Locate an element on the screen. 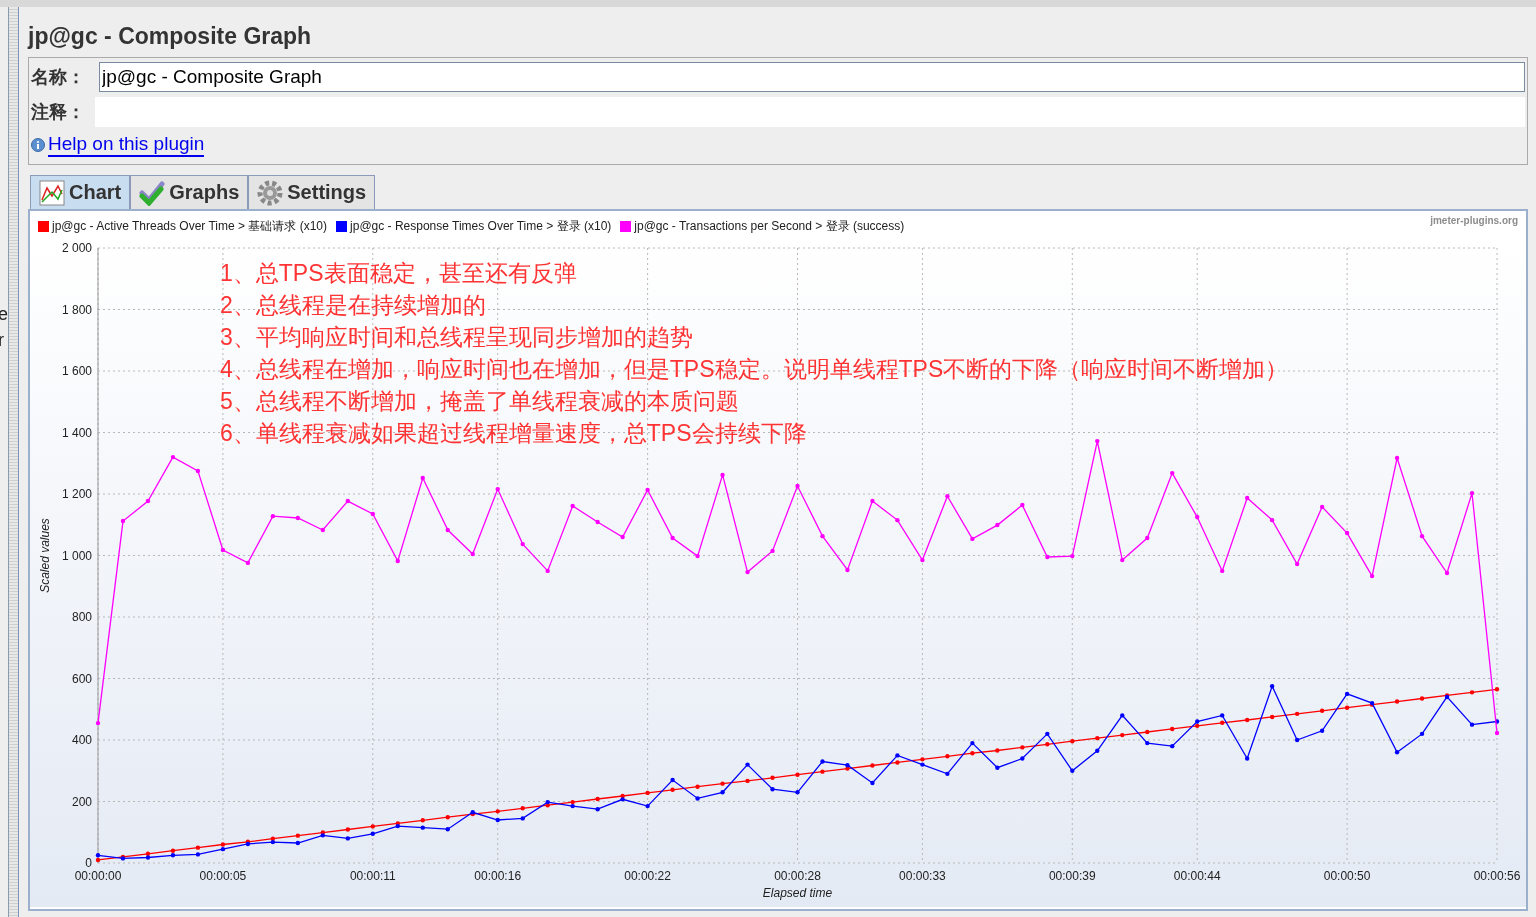 The height and width of the screenshot is (917, 1536). axis-tick-label: 1 400 is located at coordinates (76, 432).